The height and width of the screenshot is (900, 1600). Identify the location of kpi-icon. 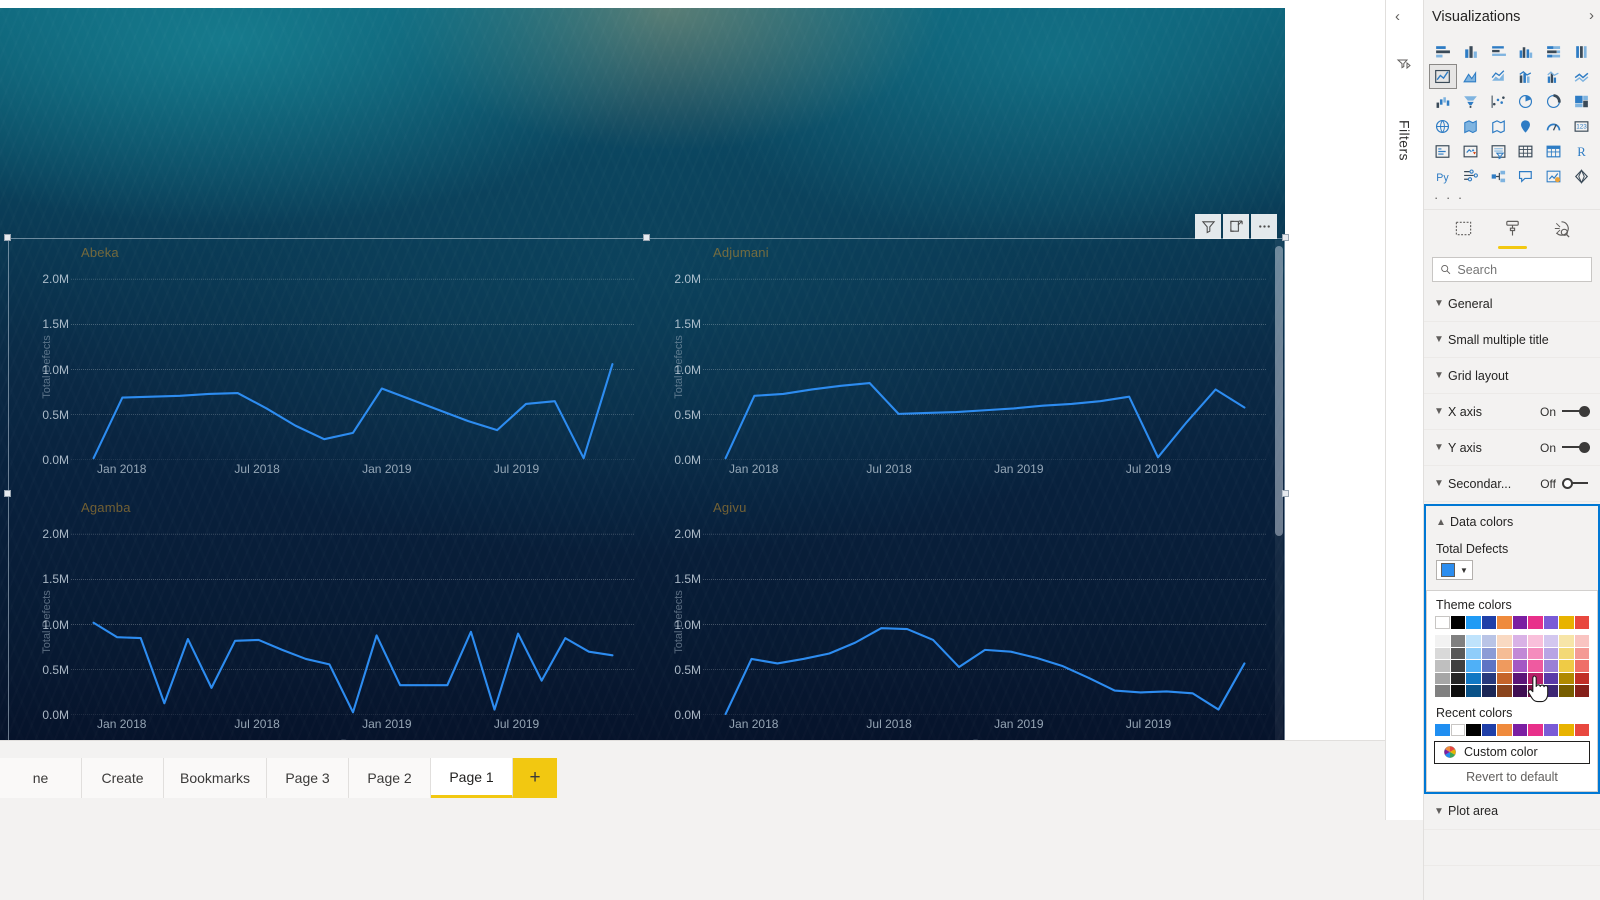
(1471, 151).